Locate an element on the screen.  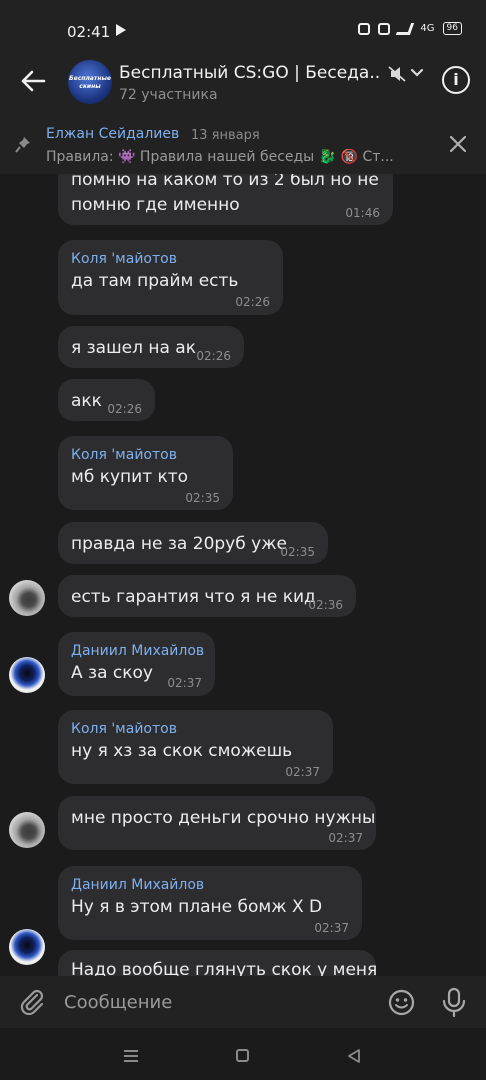
message-bubble: Коля 'майотов да там прайм есть 02:26 is located at coordinates (170, 277).